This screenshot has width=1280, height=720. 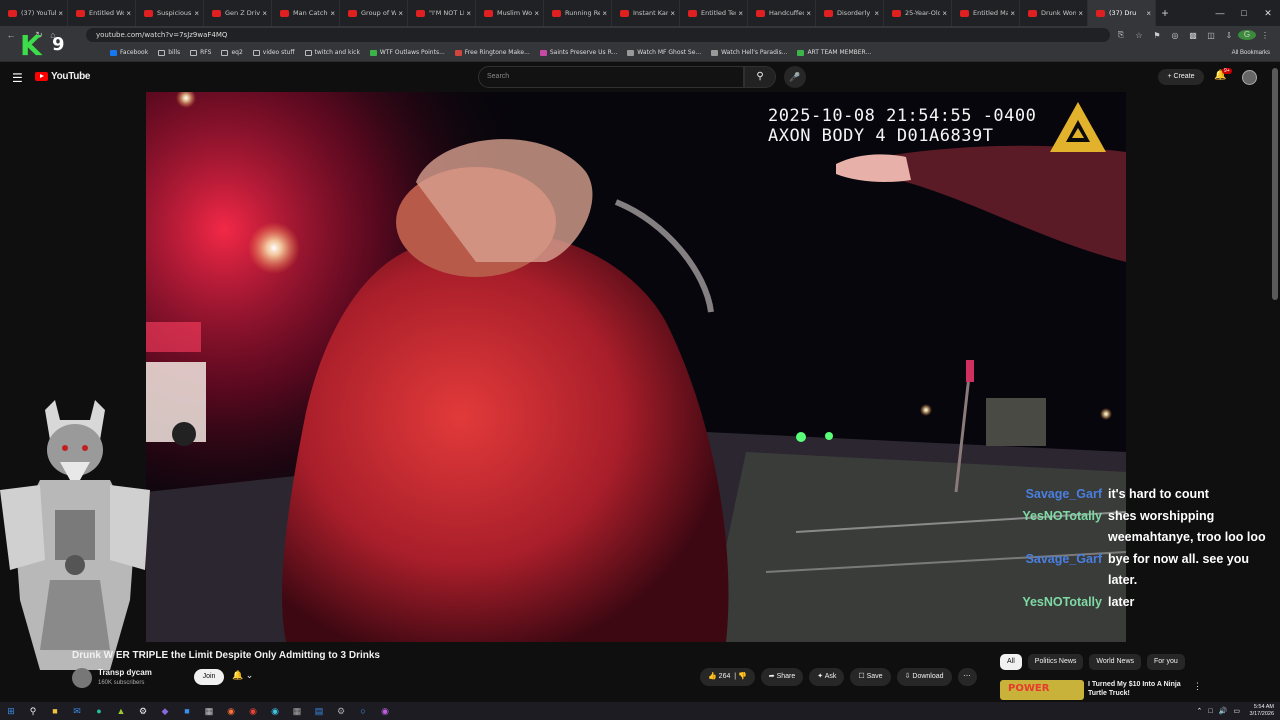 What do you see at coordinates (1175, 35) in the screenshot?
I see `extension-icon: ◎` at bounding box center [1175, 35].